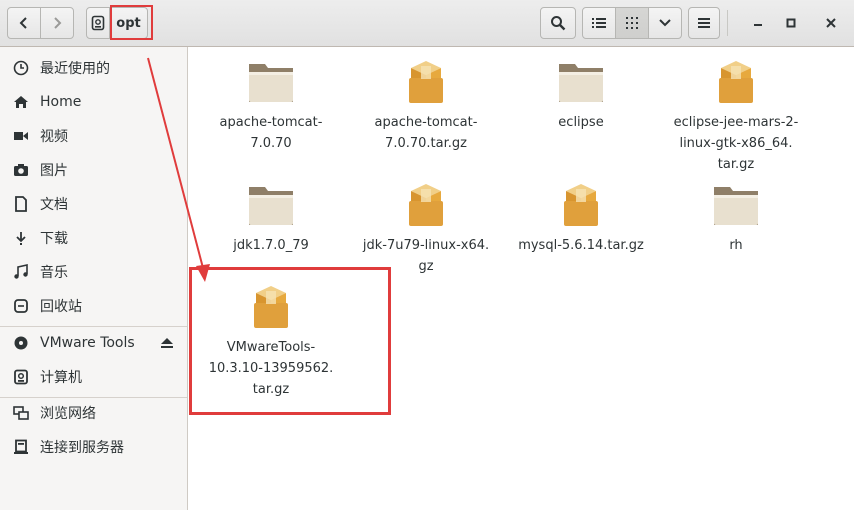 Image resolution: width=854 pixels, height=510 pixels. I want to click on file-item: apache-tomcat- 7.0.70, so click(271, 106).